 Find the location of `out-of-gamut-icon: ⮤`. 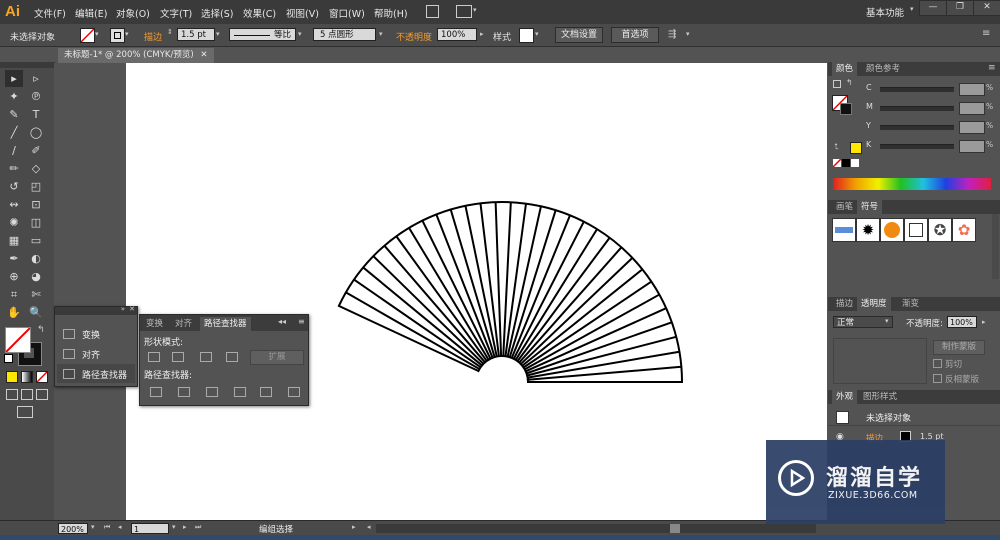

out-of-gamut-icon: ⮤ is located at coordinates (836, 147).